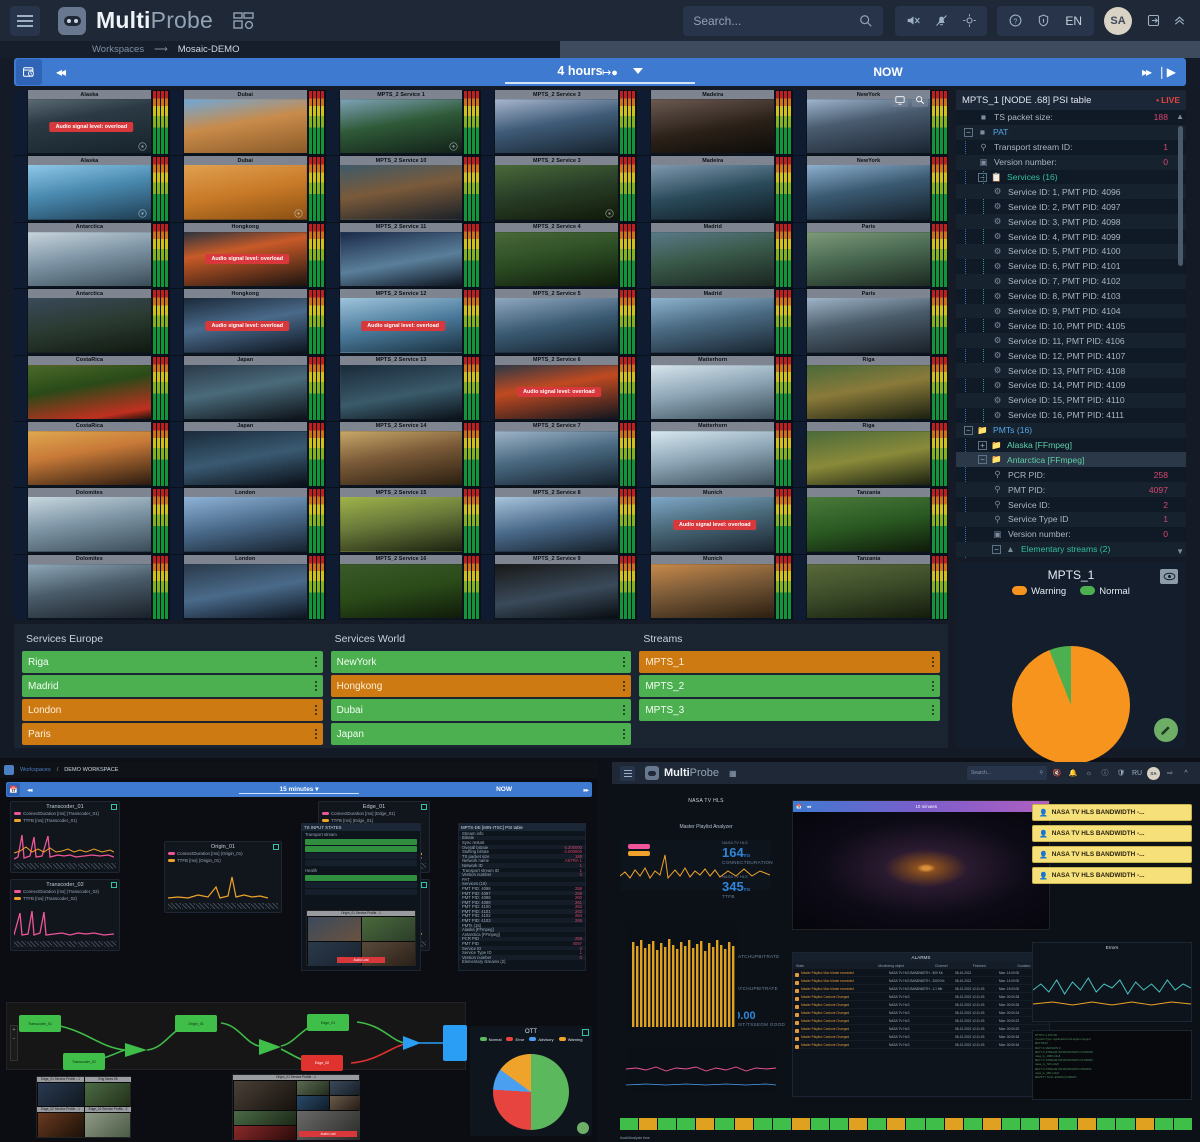 This screenshot has width=1200, height=1142. I want to click on service-row: Paris, so click(172, 734).